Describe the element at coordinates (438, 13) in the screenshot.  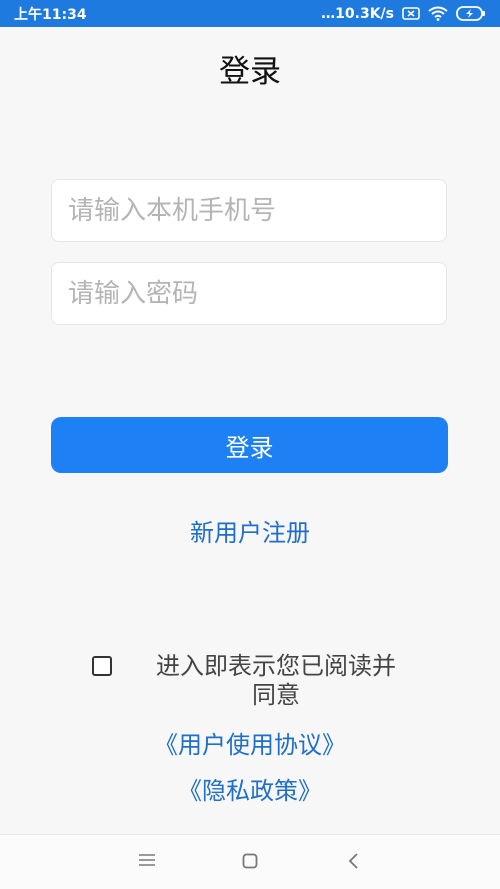
I see `wifi-icon` at that location.